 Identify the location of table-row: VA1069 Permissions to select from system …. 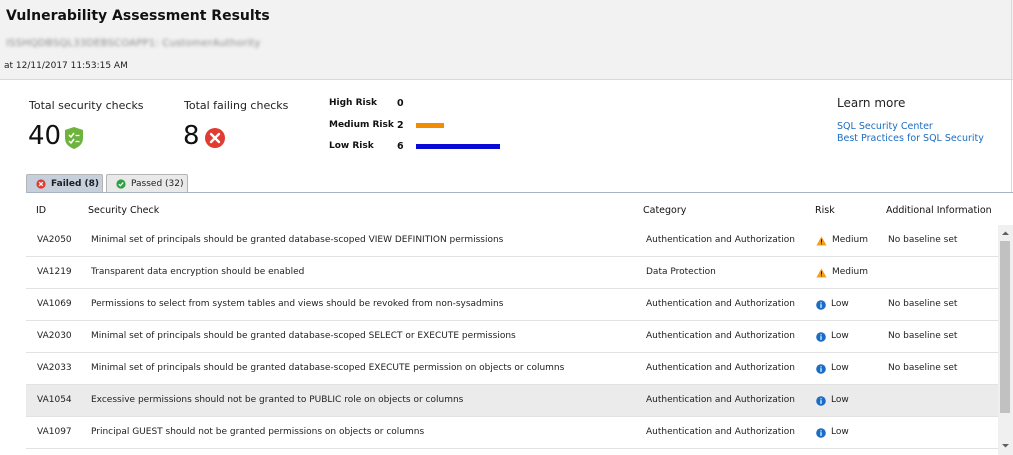
(512, 305).